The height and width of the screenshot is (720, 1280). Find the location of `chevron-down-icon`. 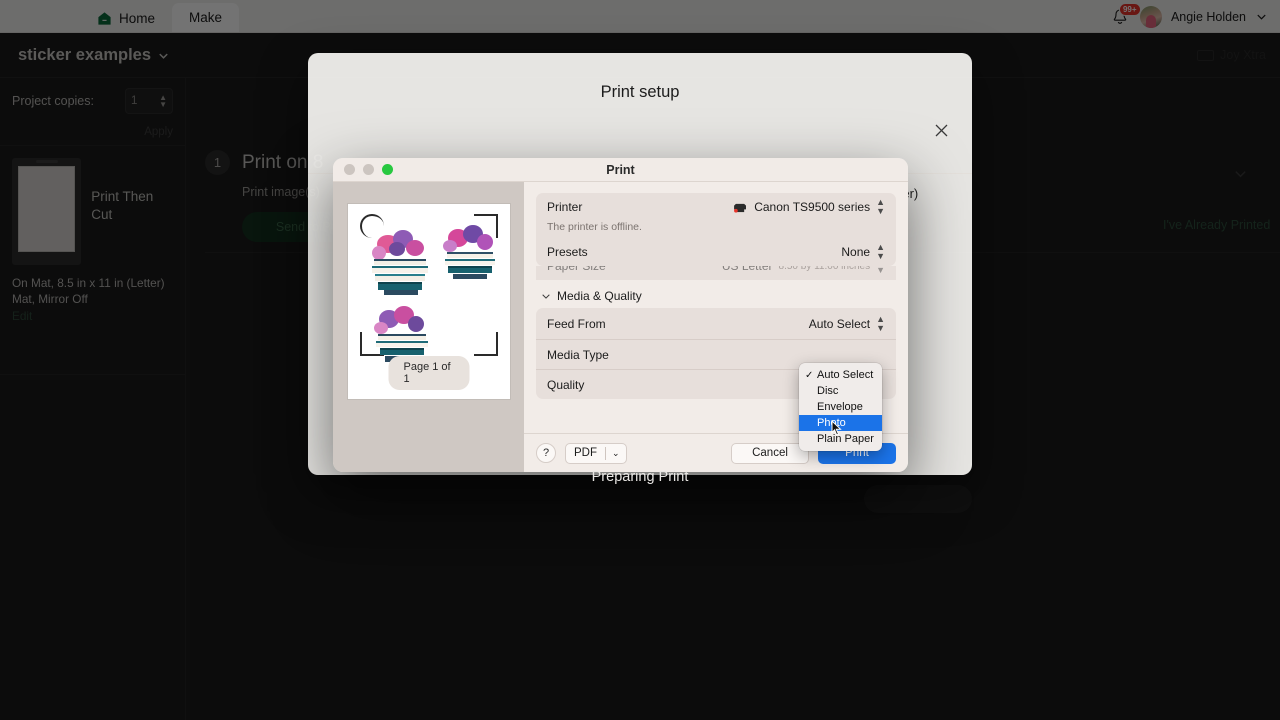

chevron-down-icon is located at coordinates (546, 296).